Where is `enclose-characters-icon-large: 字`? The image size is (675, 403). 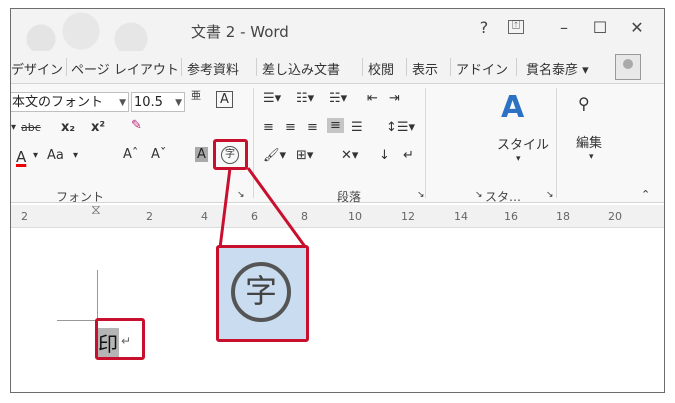
enclose-characters-icon-large: 字 is located at coordinates (261, 292).